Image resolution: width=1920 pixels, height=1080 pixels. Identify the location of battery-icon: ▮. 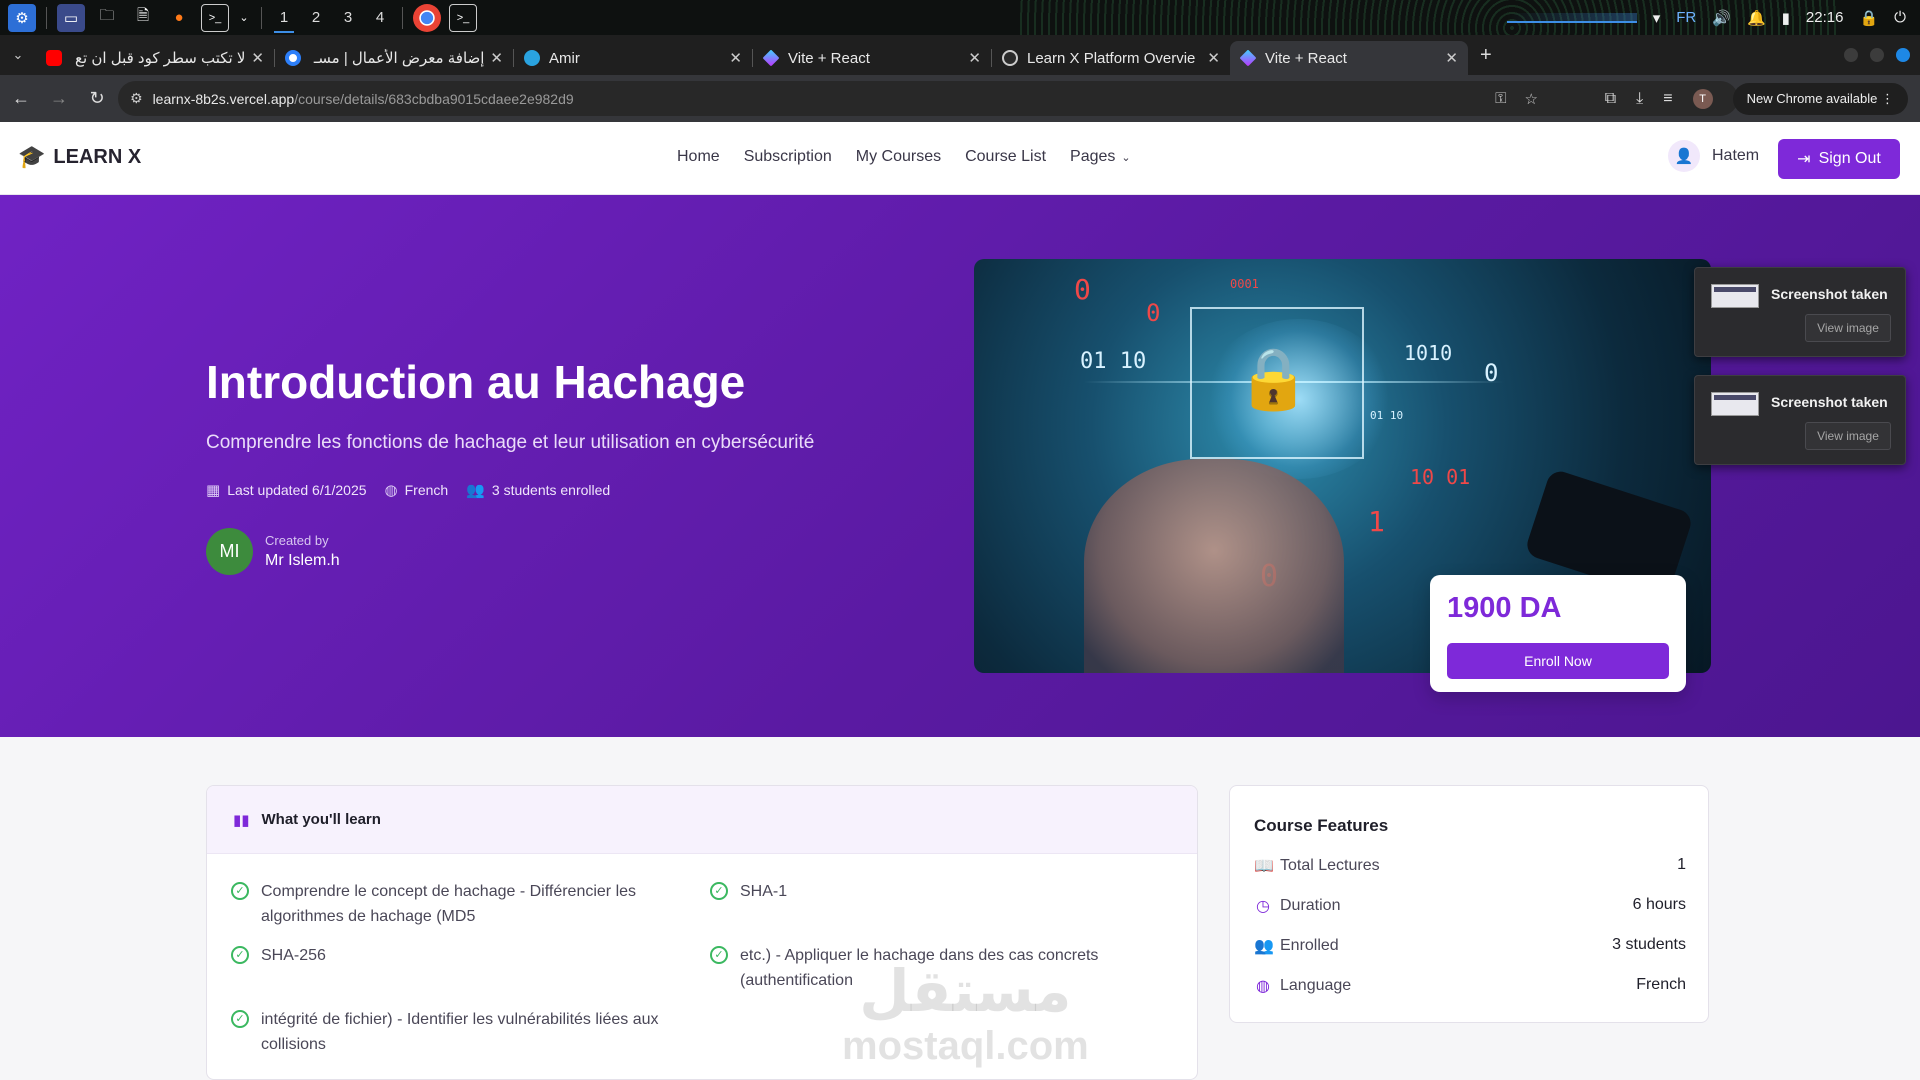
(1786, 18).